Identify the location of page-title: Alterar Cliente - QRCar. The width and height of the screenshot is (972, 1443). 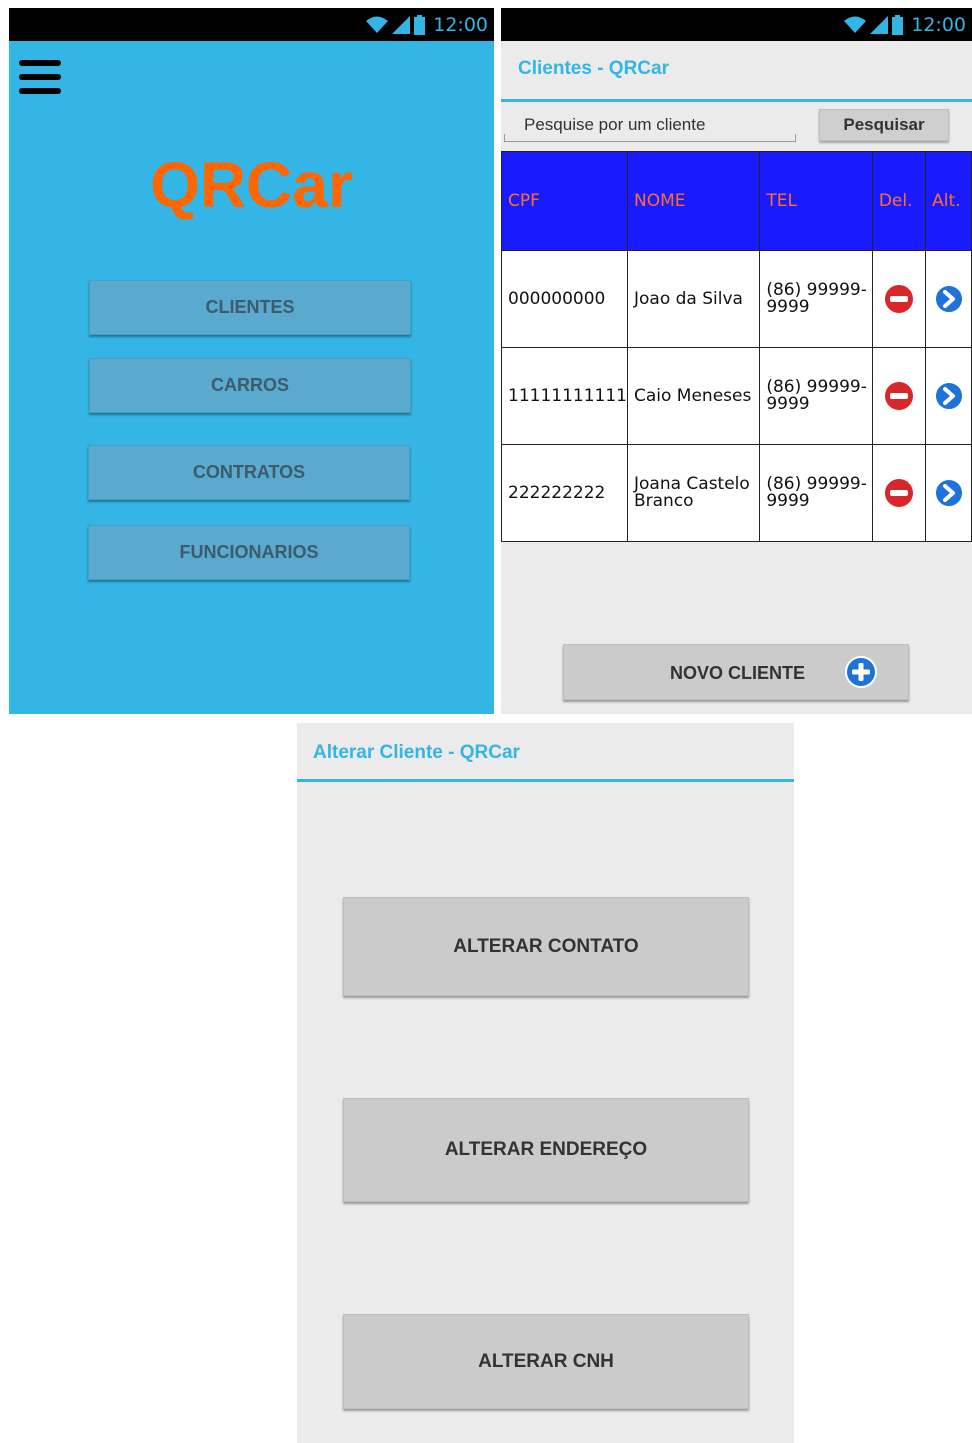
(416, 752).